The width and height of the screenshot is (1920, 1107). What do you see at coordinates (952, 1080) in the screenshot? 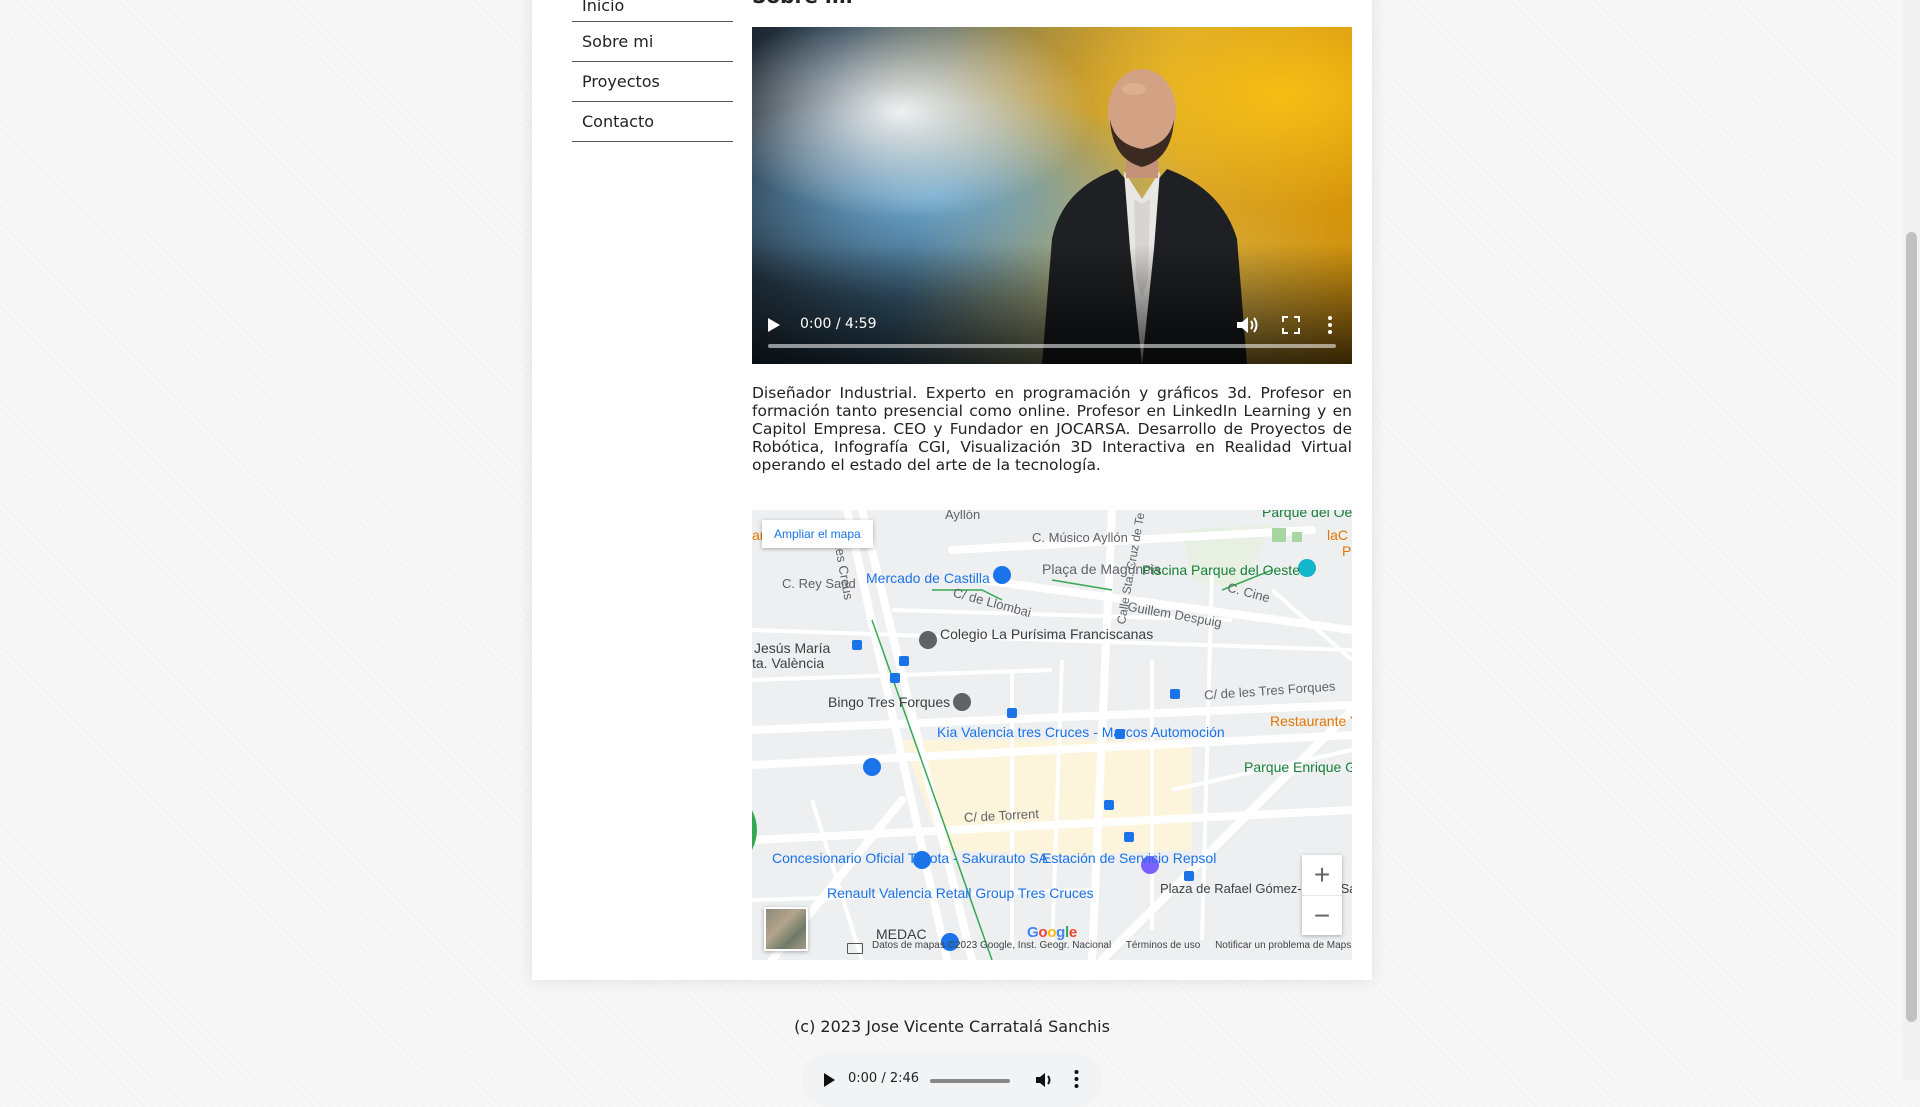
I see `audio-player: 0:00 / 2:46` at bounding box center [952, 1080].